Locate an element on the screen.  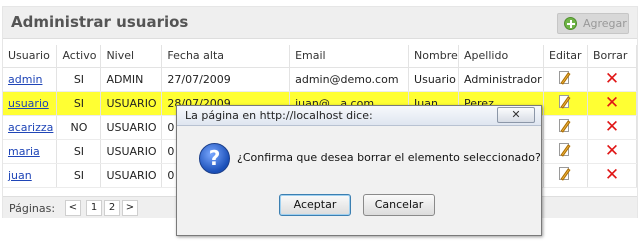
user-link: maria is located at coordinates (24, 151).